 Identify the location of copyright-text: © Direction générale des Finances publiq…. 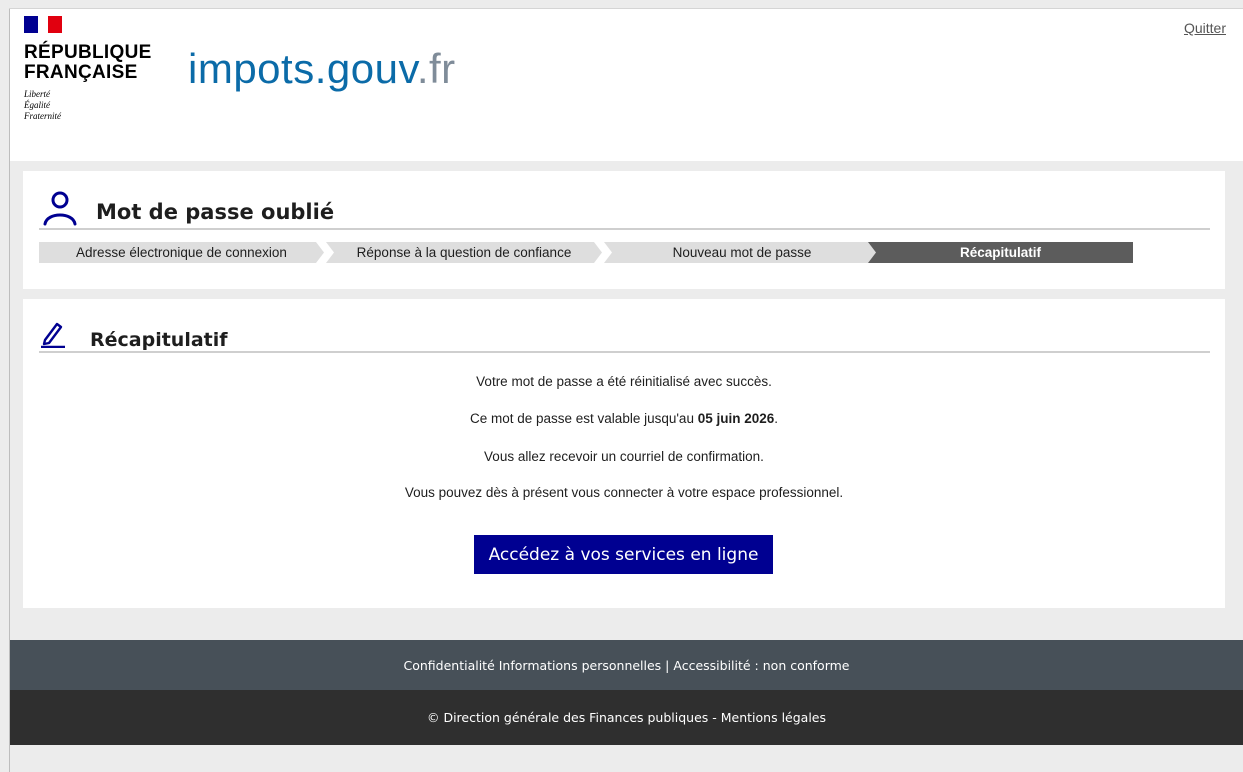
(573, 717).